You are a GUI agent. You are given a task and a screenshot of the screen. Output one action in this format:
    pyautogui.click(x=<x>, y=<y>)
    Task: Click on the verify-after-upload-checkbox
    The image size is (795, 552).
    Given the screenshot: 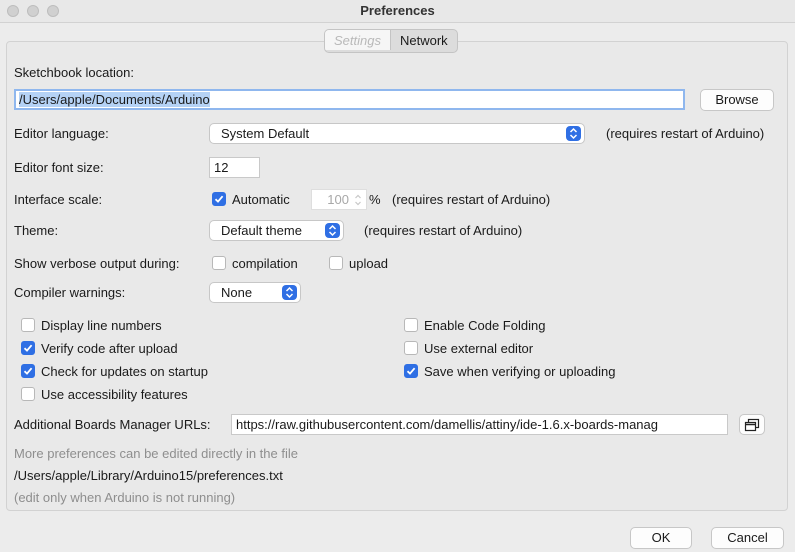 What is the action you would take?
    pyautogui.click(x=28, y=348)
    